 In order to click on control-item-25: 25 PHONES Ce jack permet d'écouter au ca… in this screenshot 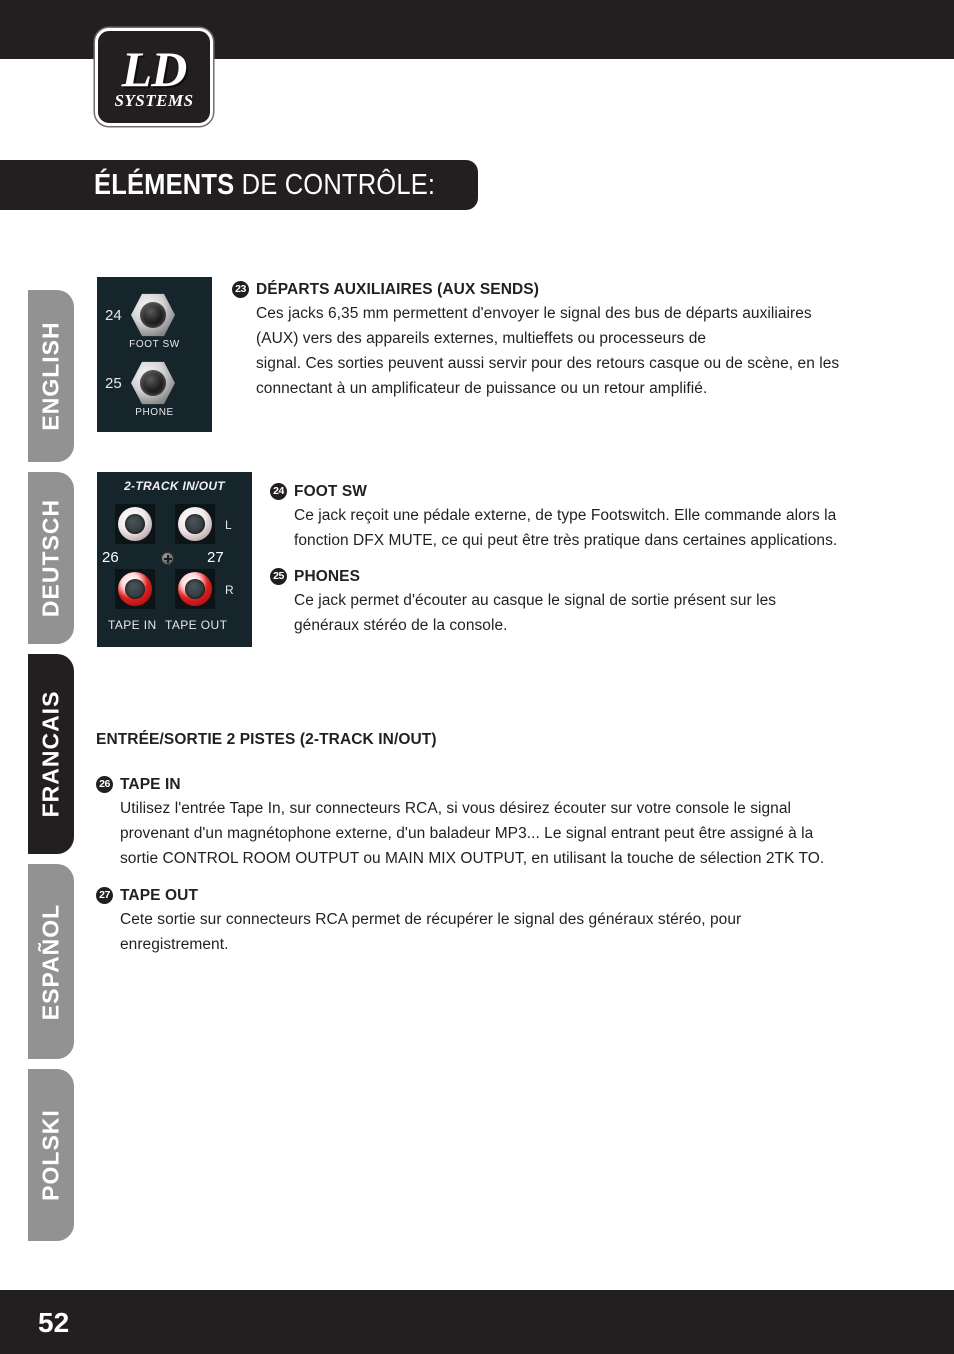, I will do `click(556, 602)`.